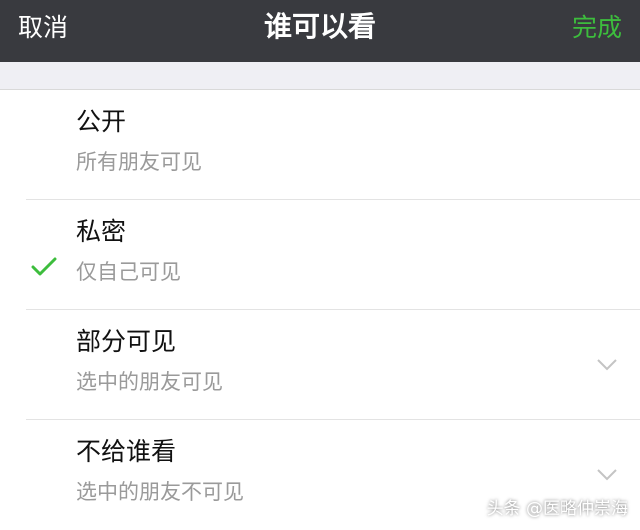 Image resolution: width=640 pixels, height=530 pixels. I want to click on page-title: 谁可以看, so click(319, 26).